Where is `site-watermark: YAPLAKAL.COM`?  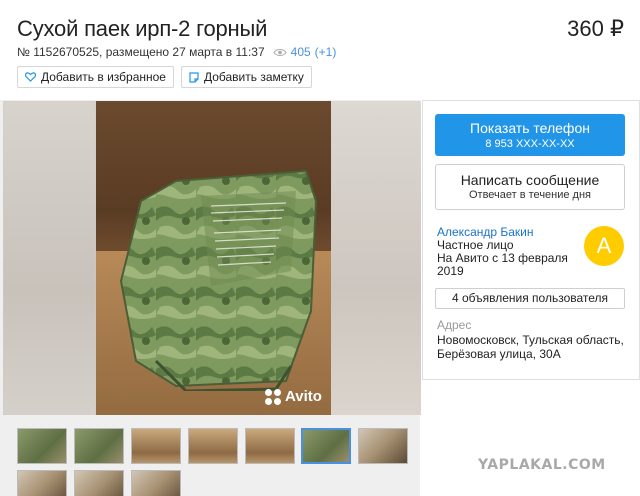
site-watermark: YAPLAKAL.COM is located at coordinates (542, 465).